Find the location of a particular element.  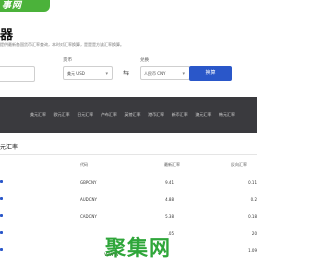

tab-hkd: 港币汇率 is located at coordinates (156, 115).